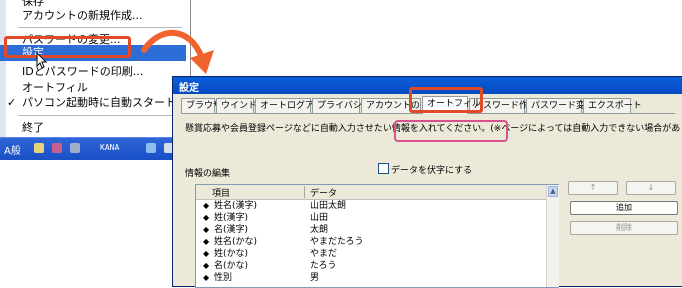 Image resolution: width=682 pixels, height=288 pixels. What do you see at coordinates (109, 147) in the screenshot?
I see `kana-indicator: KANA` at bounding box center [109, 147].